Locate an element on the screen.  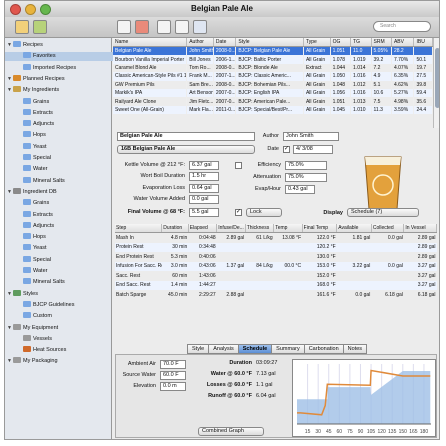
graph-type-select: Combined Graph is located at coordinates (231, 431).